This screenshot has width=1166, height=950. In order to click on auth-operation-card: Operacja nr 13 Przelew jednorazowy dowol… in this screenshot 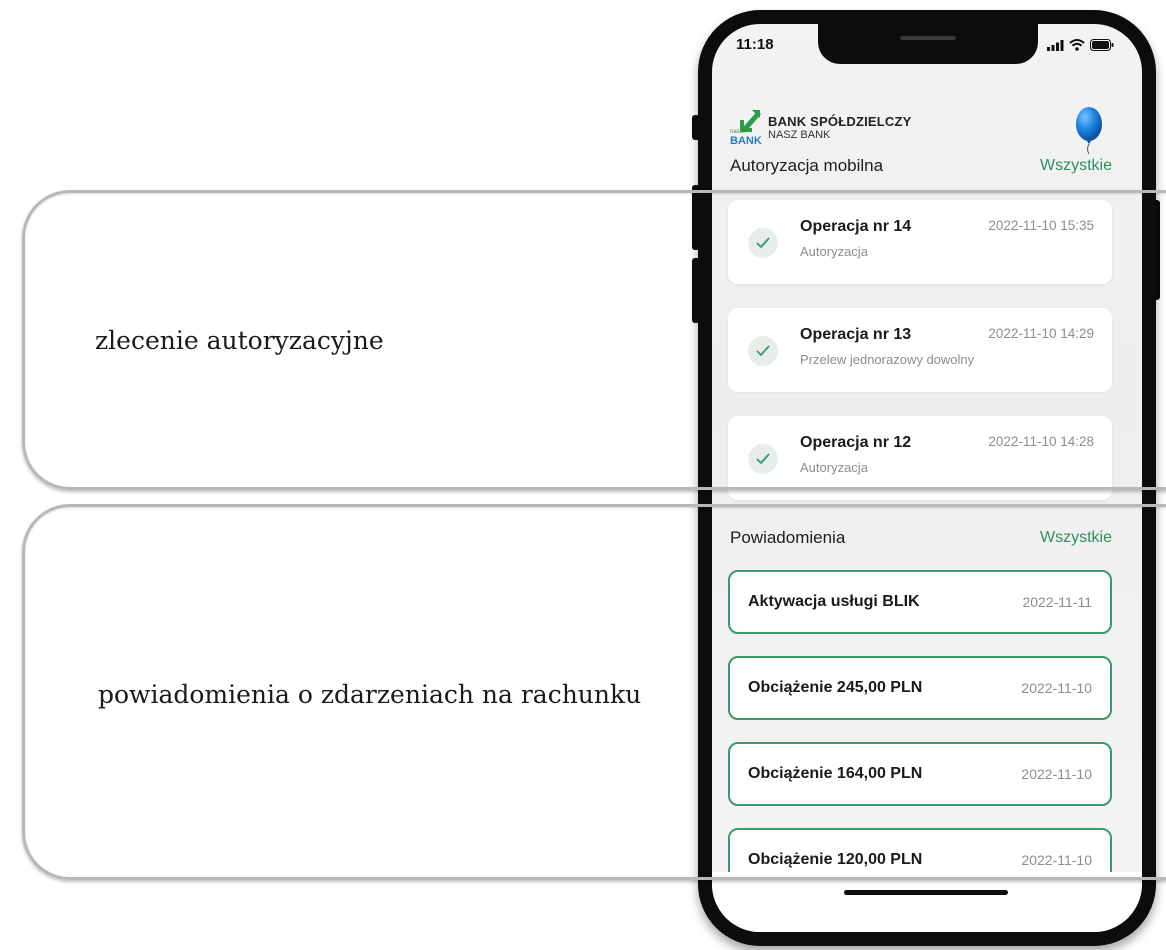, I will do `click(920, 350)`.